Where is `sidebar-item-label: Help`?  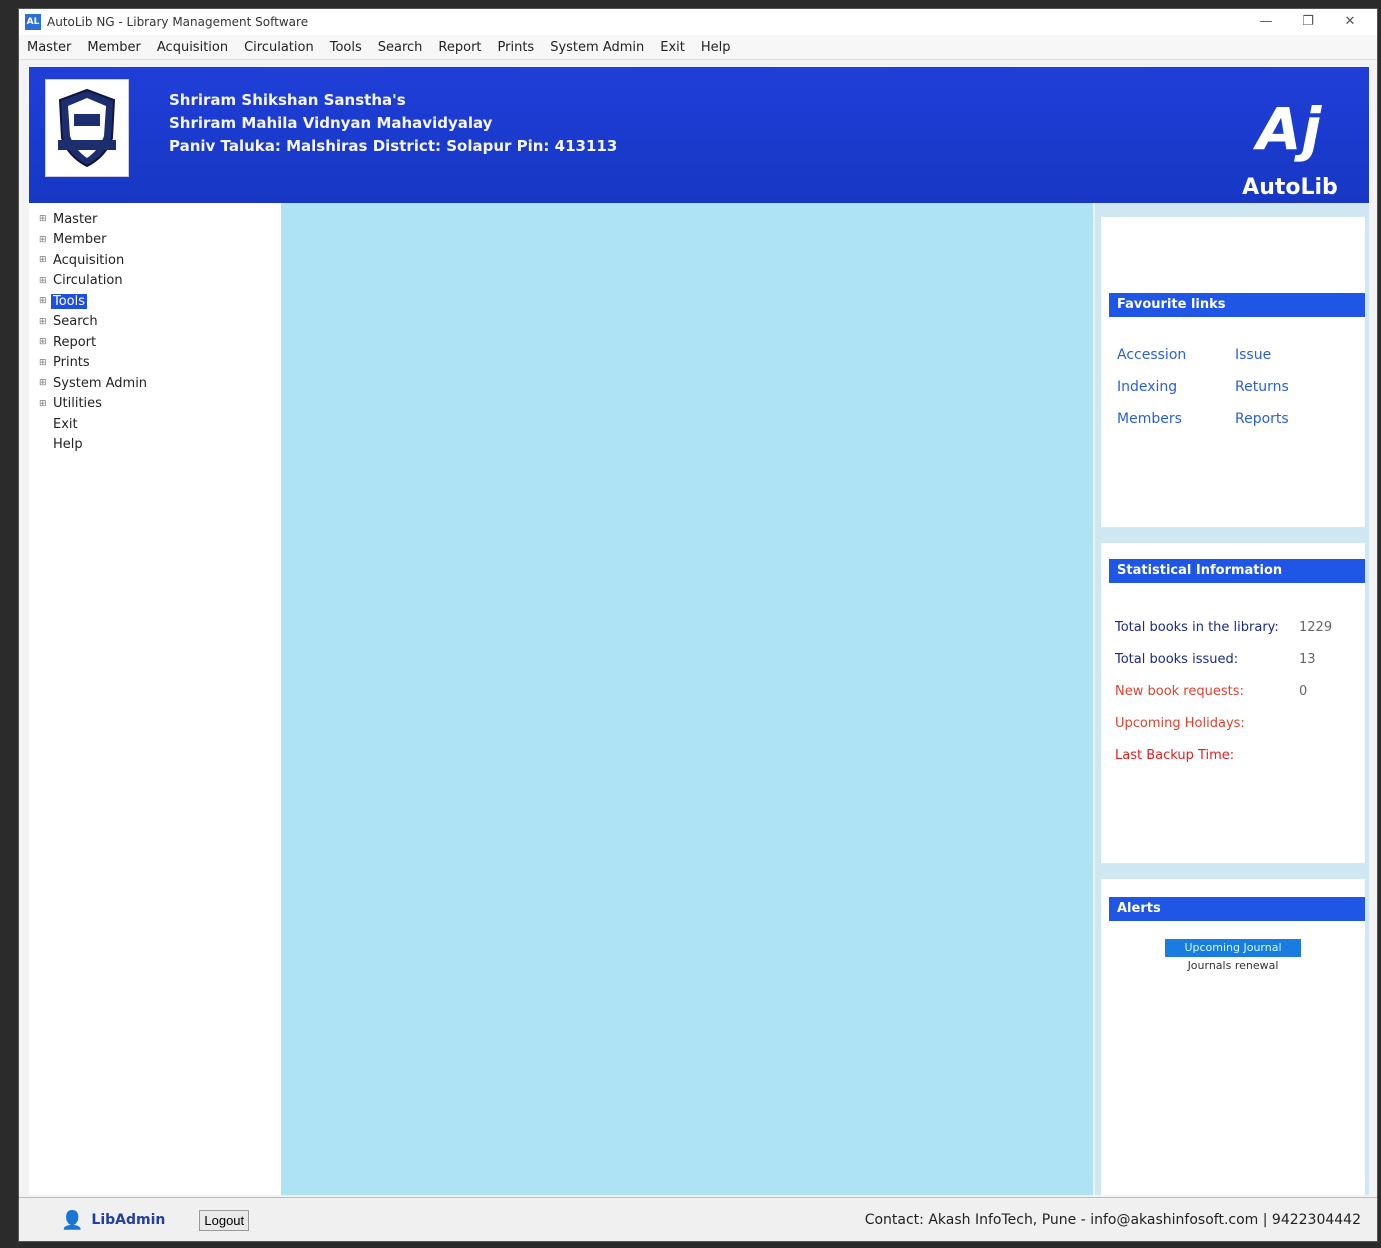 sidebar-item-label: Help is located at coordinates (68, 445).